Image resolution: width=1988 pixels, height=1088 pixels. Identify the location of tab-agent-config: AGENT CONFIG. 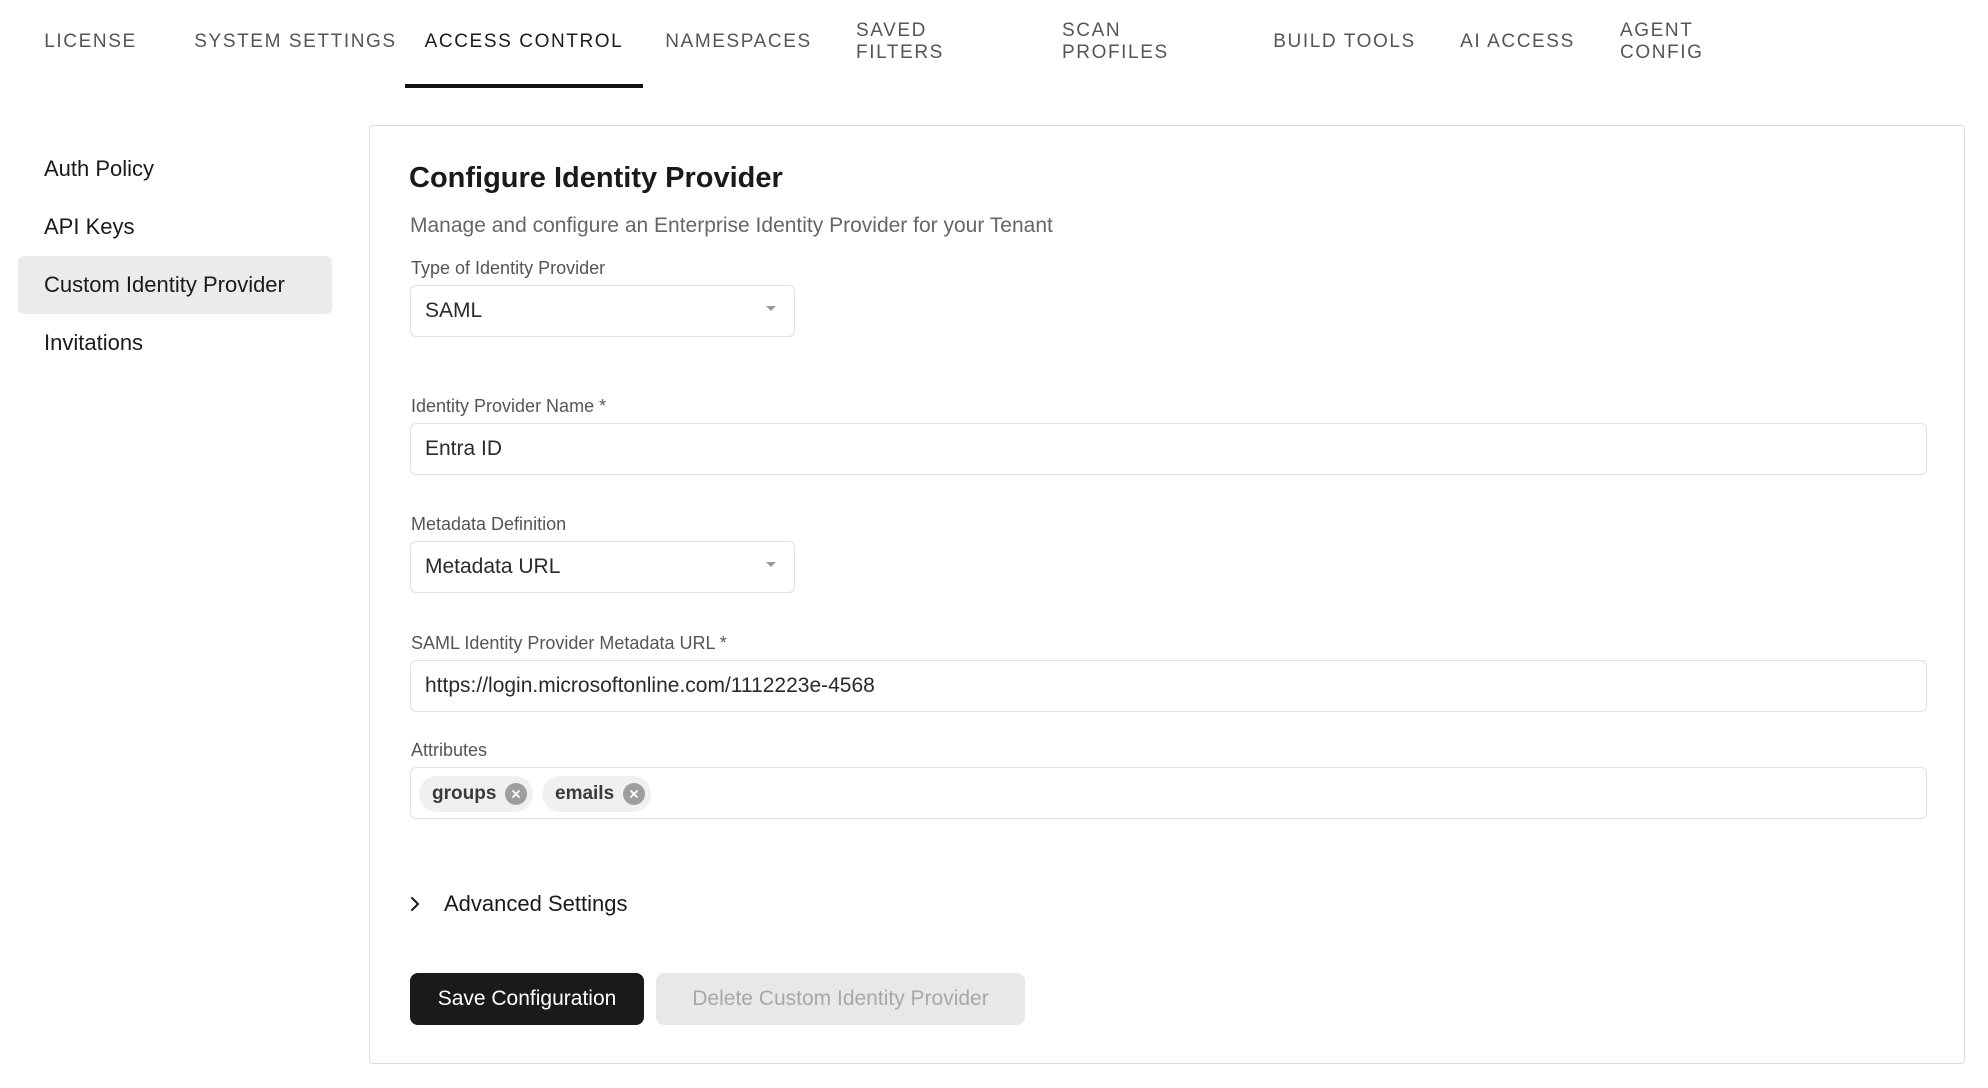
(1701, 44).